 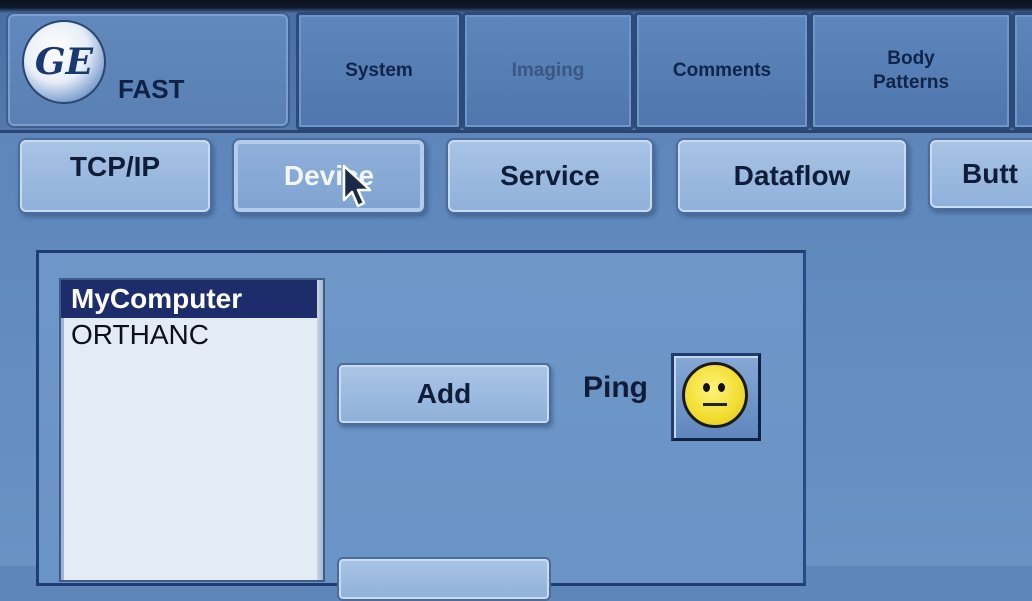 I want to click on smiley-left-eye, so click(x=706, y=387).